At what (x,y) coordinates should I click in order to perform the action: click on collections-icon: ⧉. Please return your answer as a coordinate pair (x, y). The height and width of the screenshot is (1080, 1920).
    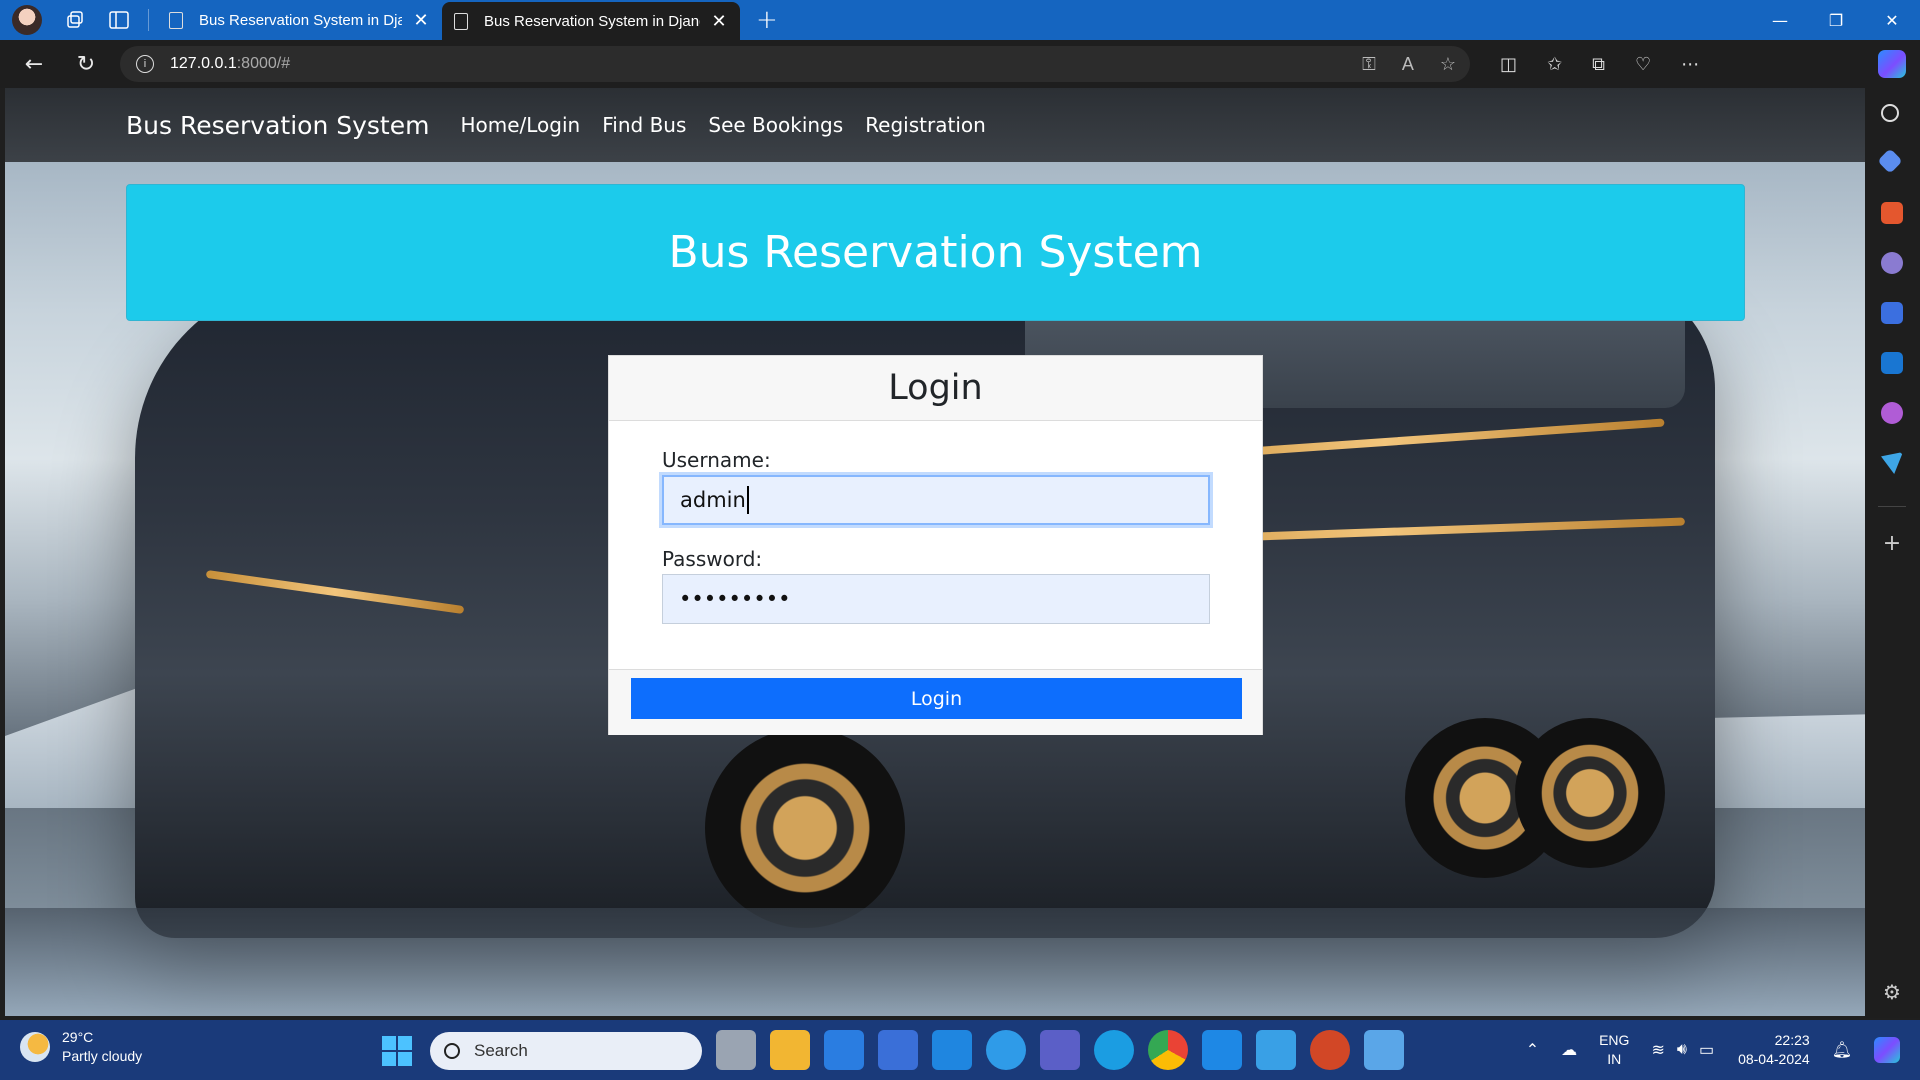
    Looking at the image, I should click on (1598, 64).